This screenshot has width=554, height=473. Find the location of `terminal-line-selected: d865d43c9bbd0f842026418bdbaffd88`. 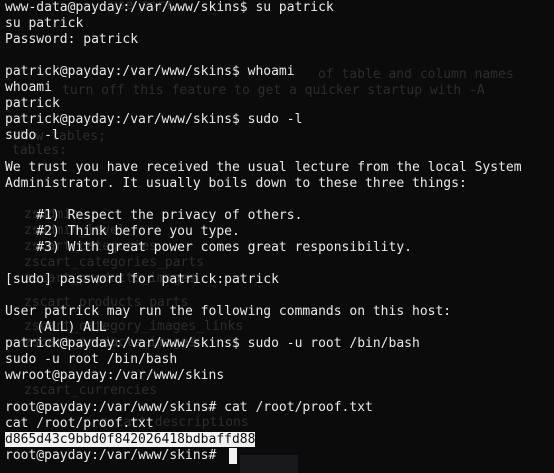

terminal-line-selected: d865d43c9bbd0f842026418bdbaffd88 is located at coordinates (130, 440).